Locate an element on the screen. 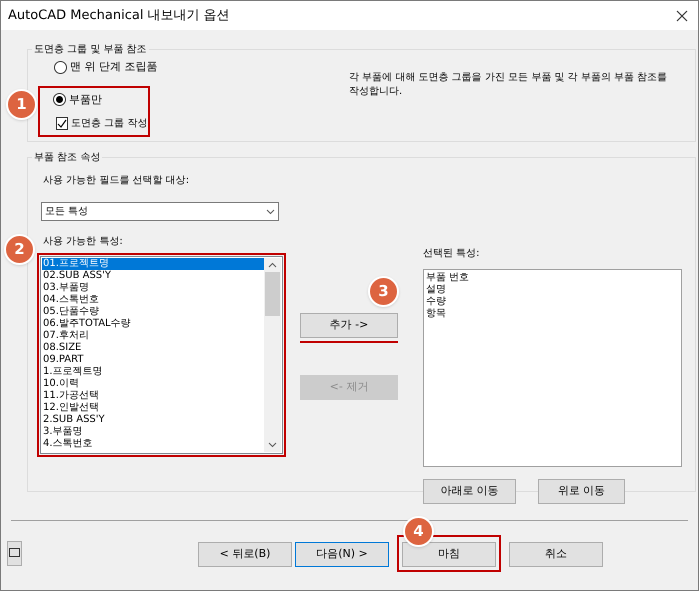  radio-label: 맨 위 단계 조립품 is located at coordinates (114, 67).